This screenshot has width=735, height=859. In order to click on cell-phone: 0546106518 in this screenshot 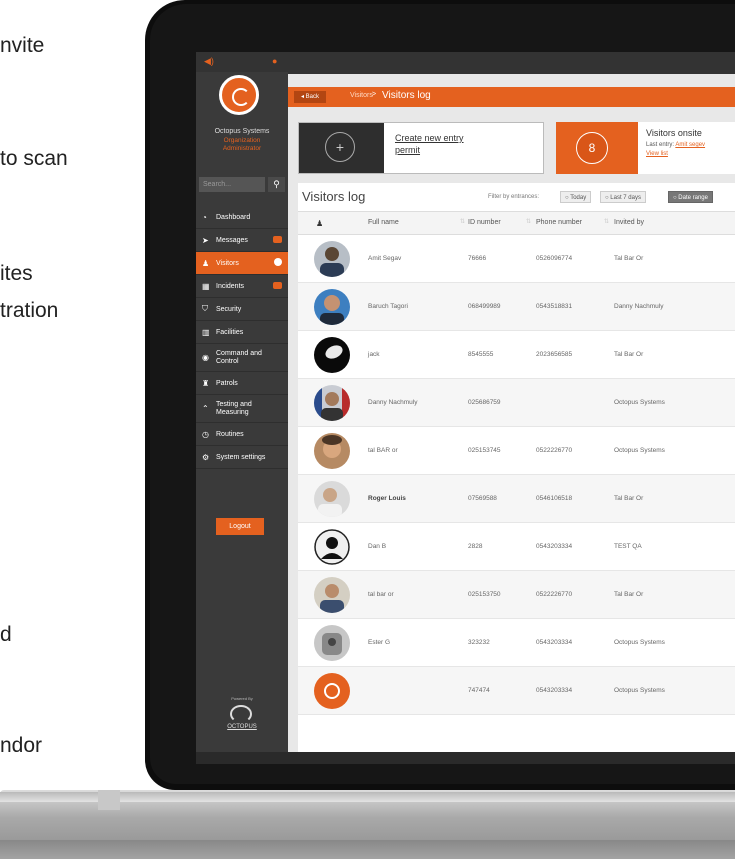, I will do `click(554, 498)`.